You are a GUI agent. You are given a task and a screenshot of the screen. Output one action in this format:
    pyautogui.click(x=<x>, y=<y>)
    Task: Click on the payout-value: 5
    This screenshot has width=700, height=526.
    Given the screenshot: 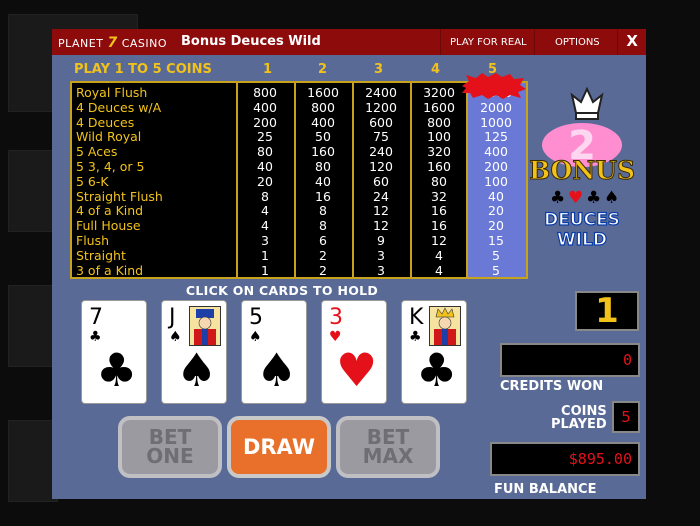 What is the action you would take?
    pyautogui.click(x=496, y=255)
    